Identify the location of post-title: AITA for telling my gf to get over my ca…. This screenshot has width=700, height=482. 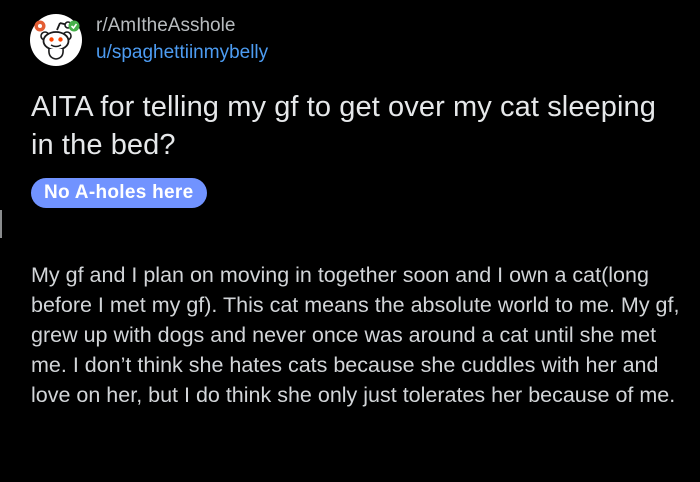
(344, 126).